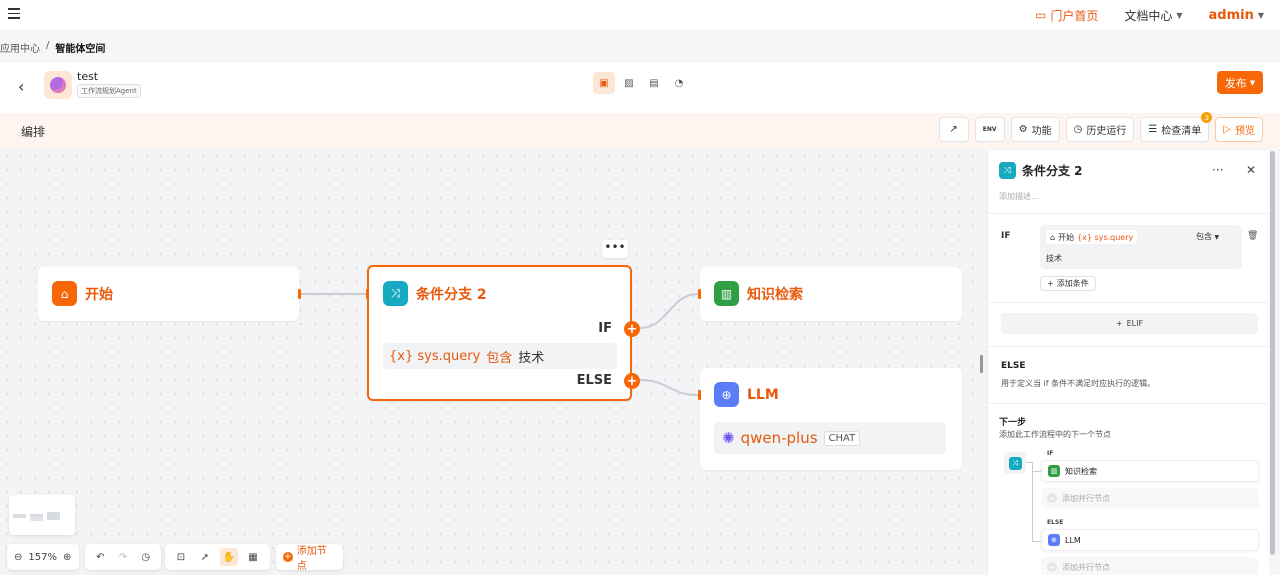 The image size is (1280, 575). I want to click on minimap, so click(42, 515).